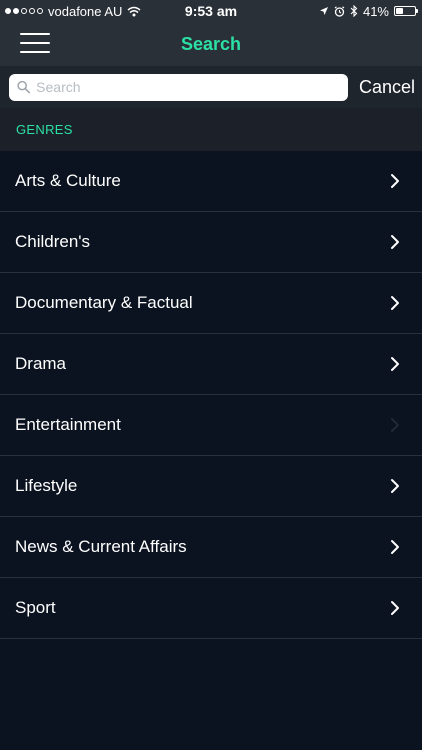  I want to click on search-bar: Cancel, so click(211, 87).